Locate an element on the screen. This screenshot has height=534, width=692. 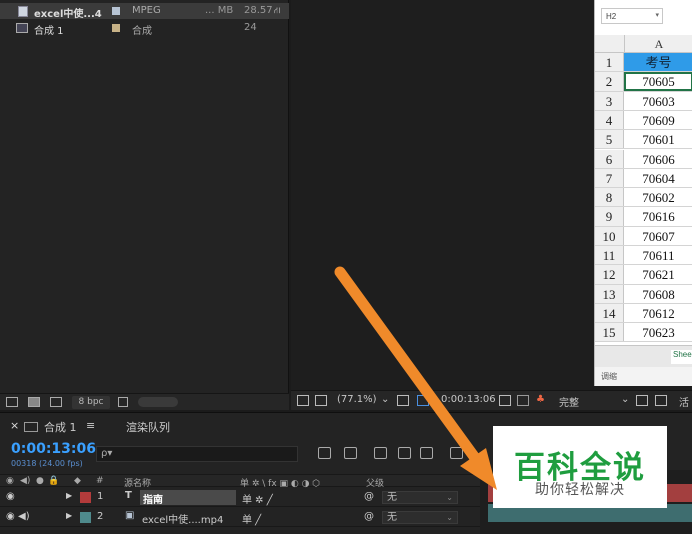
tab-comp: 合成 1 is located at coordinates (60, 427).